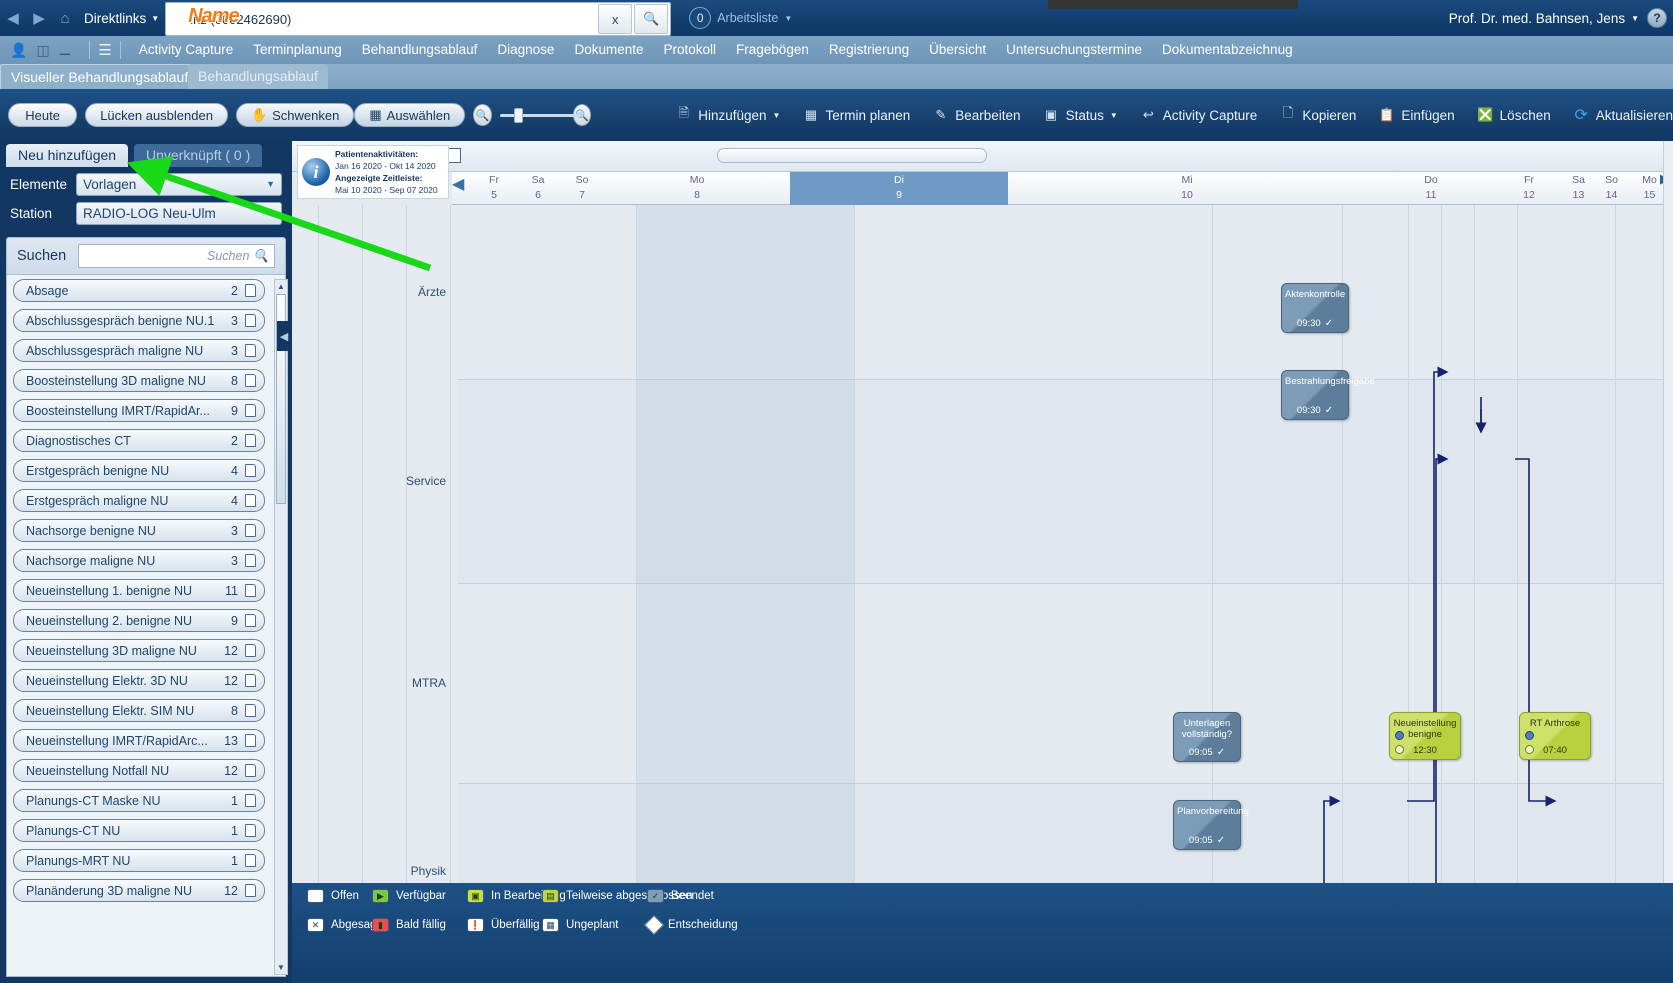 The height and width of the screenshot is (983, 1673). I want to click on station-select: RADIO-LOG Neu-Ulm ▼, so click(179, 213).